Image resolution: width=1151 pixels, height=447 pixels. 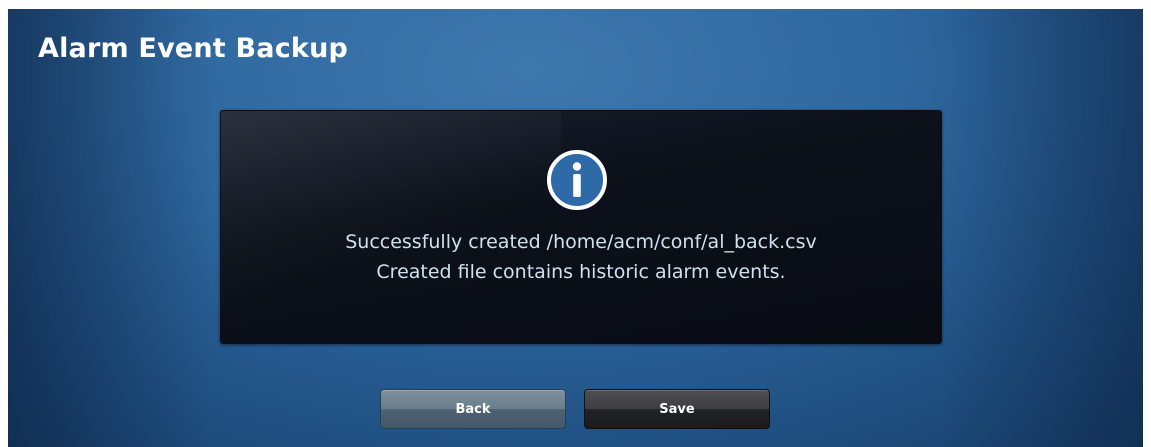 I want to click on back-button: Back, so click(x=473, y=409).